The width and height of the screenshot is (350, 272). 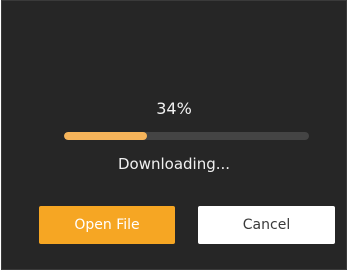 What do you see at coordinates (174, 108) in the screenshot?
I see `progress-percent: 34%` at bounding box center [174, 108].